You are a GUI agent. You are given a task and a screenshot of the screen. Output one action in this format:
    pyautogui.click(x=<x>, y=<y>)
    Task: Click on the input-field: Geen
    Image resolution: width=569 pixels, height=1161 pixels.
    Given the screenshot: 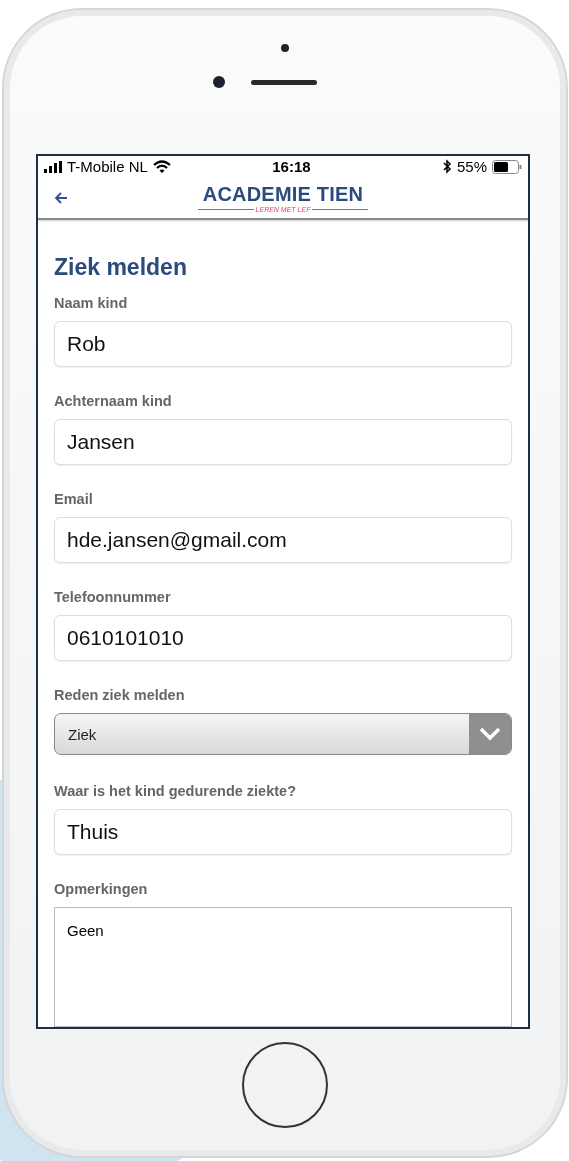 What is the action you would take?
    pyautogui.click(x=283, y=967)
    